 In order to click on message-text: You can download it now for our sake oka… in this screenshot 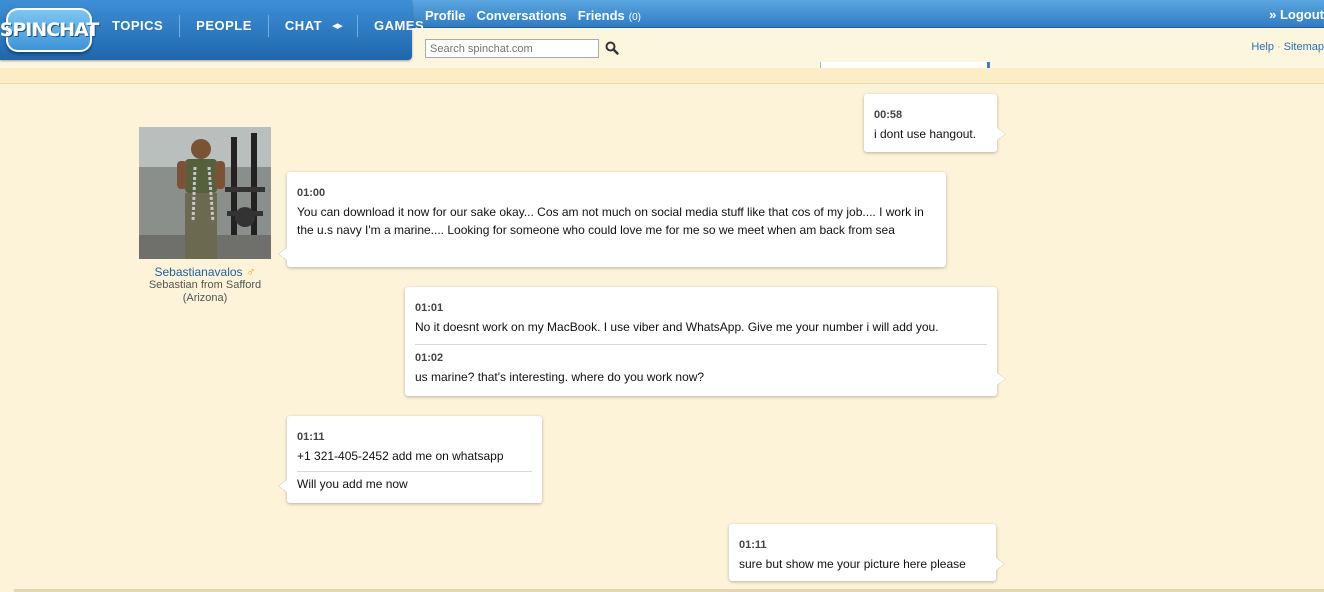, I will do `click(610, 221)`.